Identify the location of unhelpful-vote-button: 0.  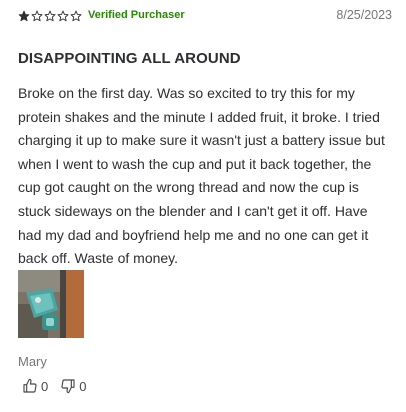
(73, 386).